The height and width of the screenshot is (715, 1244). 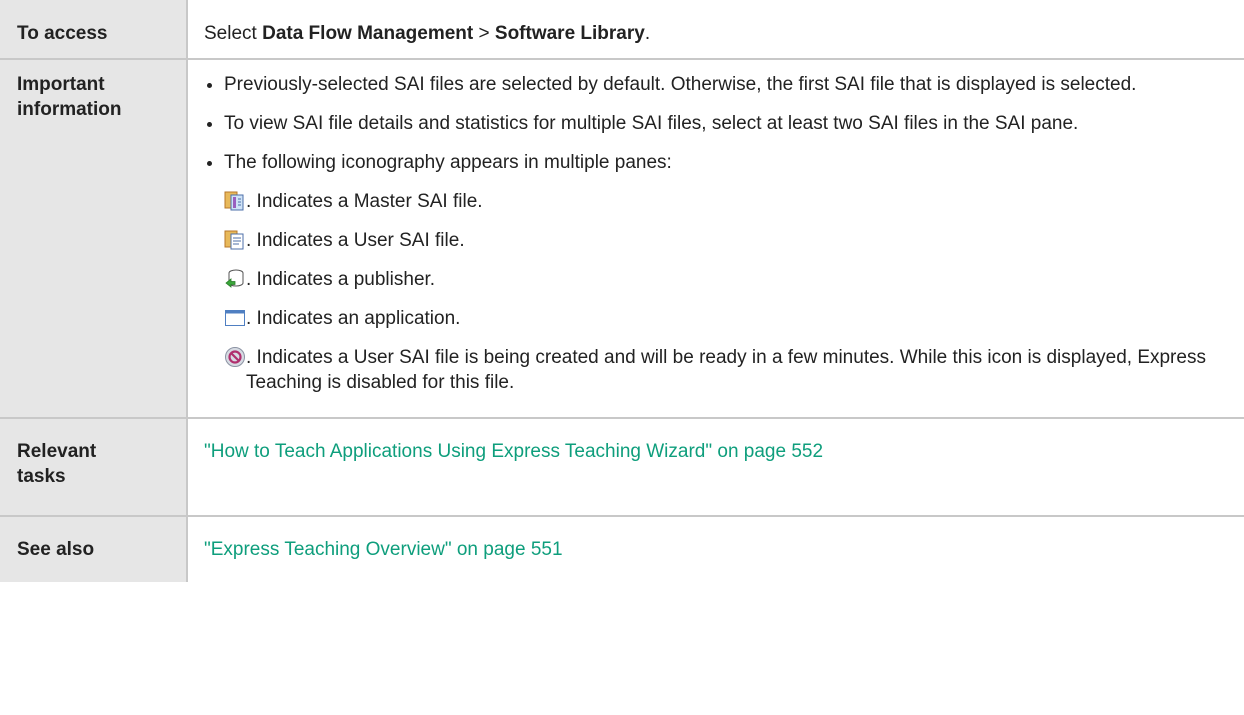 What do you see at coordinates (355, 240) in the screenshot?
I see `icon-legend-text: . Indicates a User SAI file.` at bounding box center [355, 240].